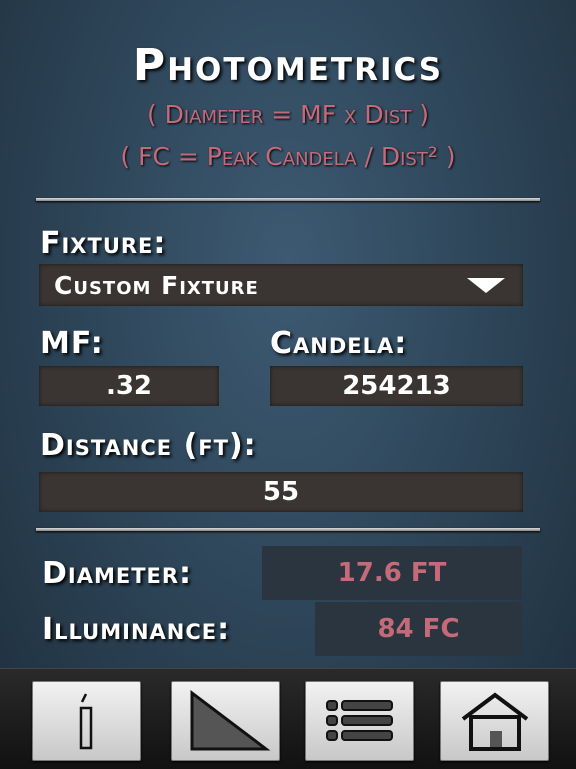 The image size is (576, 769). I want to click on illuminance-label: Illuminance:, so click(136, 629).